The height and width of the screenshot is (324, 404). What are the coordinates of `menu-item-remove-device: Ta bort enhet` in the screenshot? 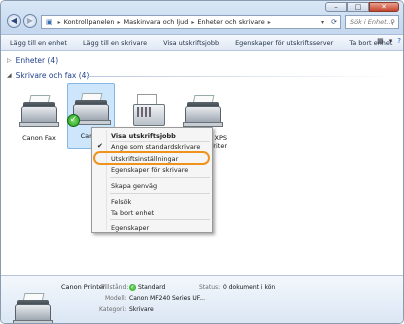 It's located at (132, 213).